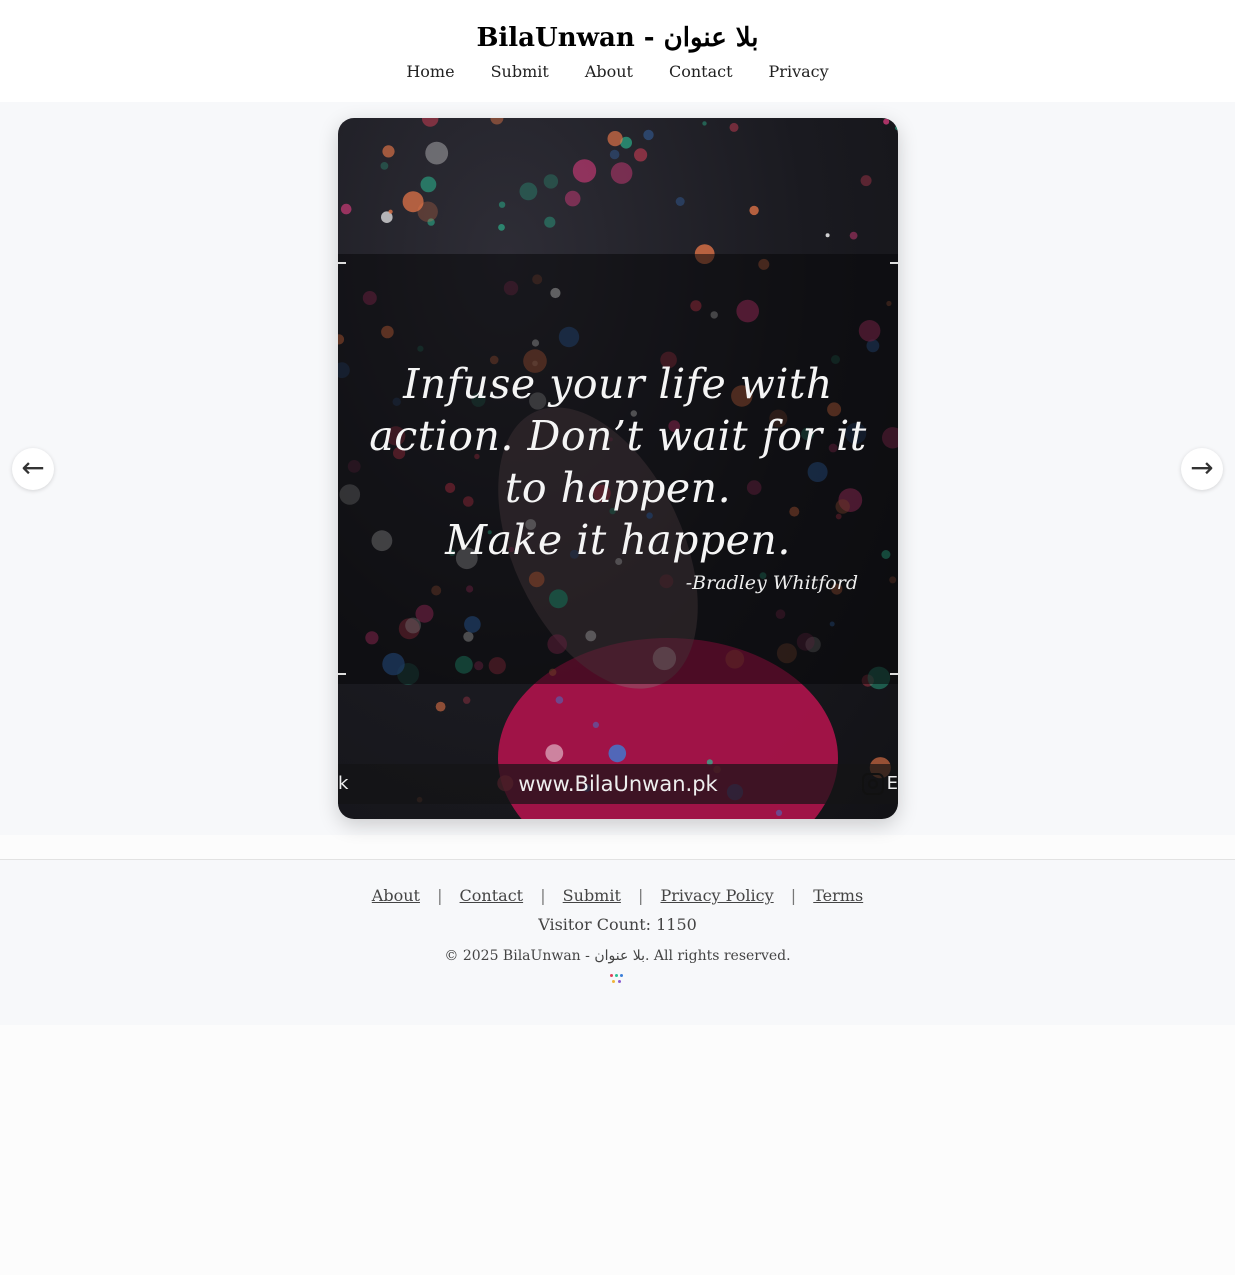  Describe the element at coordinates (618, 436) in the screenshot. I see `quote-line: action. Don’t wait for it` at that location.